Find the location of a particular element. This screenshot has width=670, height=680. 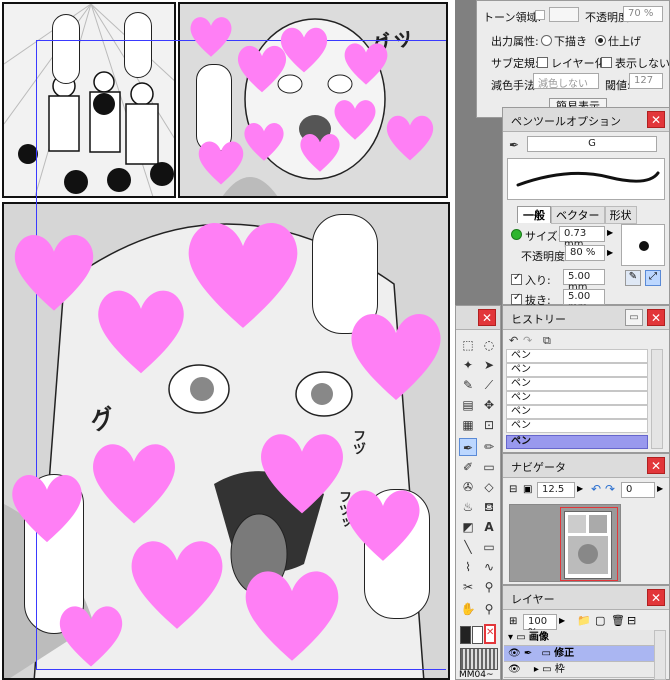

pressure-in-icon: ✎ is located at coordinates (633, 278).